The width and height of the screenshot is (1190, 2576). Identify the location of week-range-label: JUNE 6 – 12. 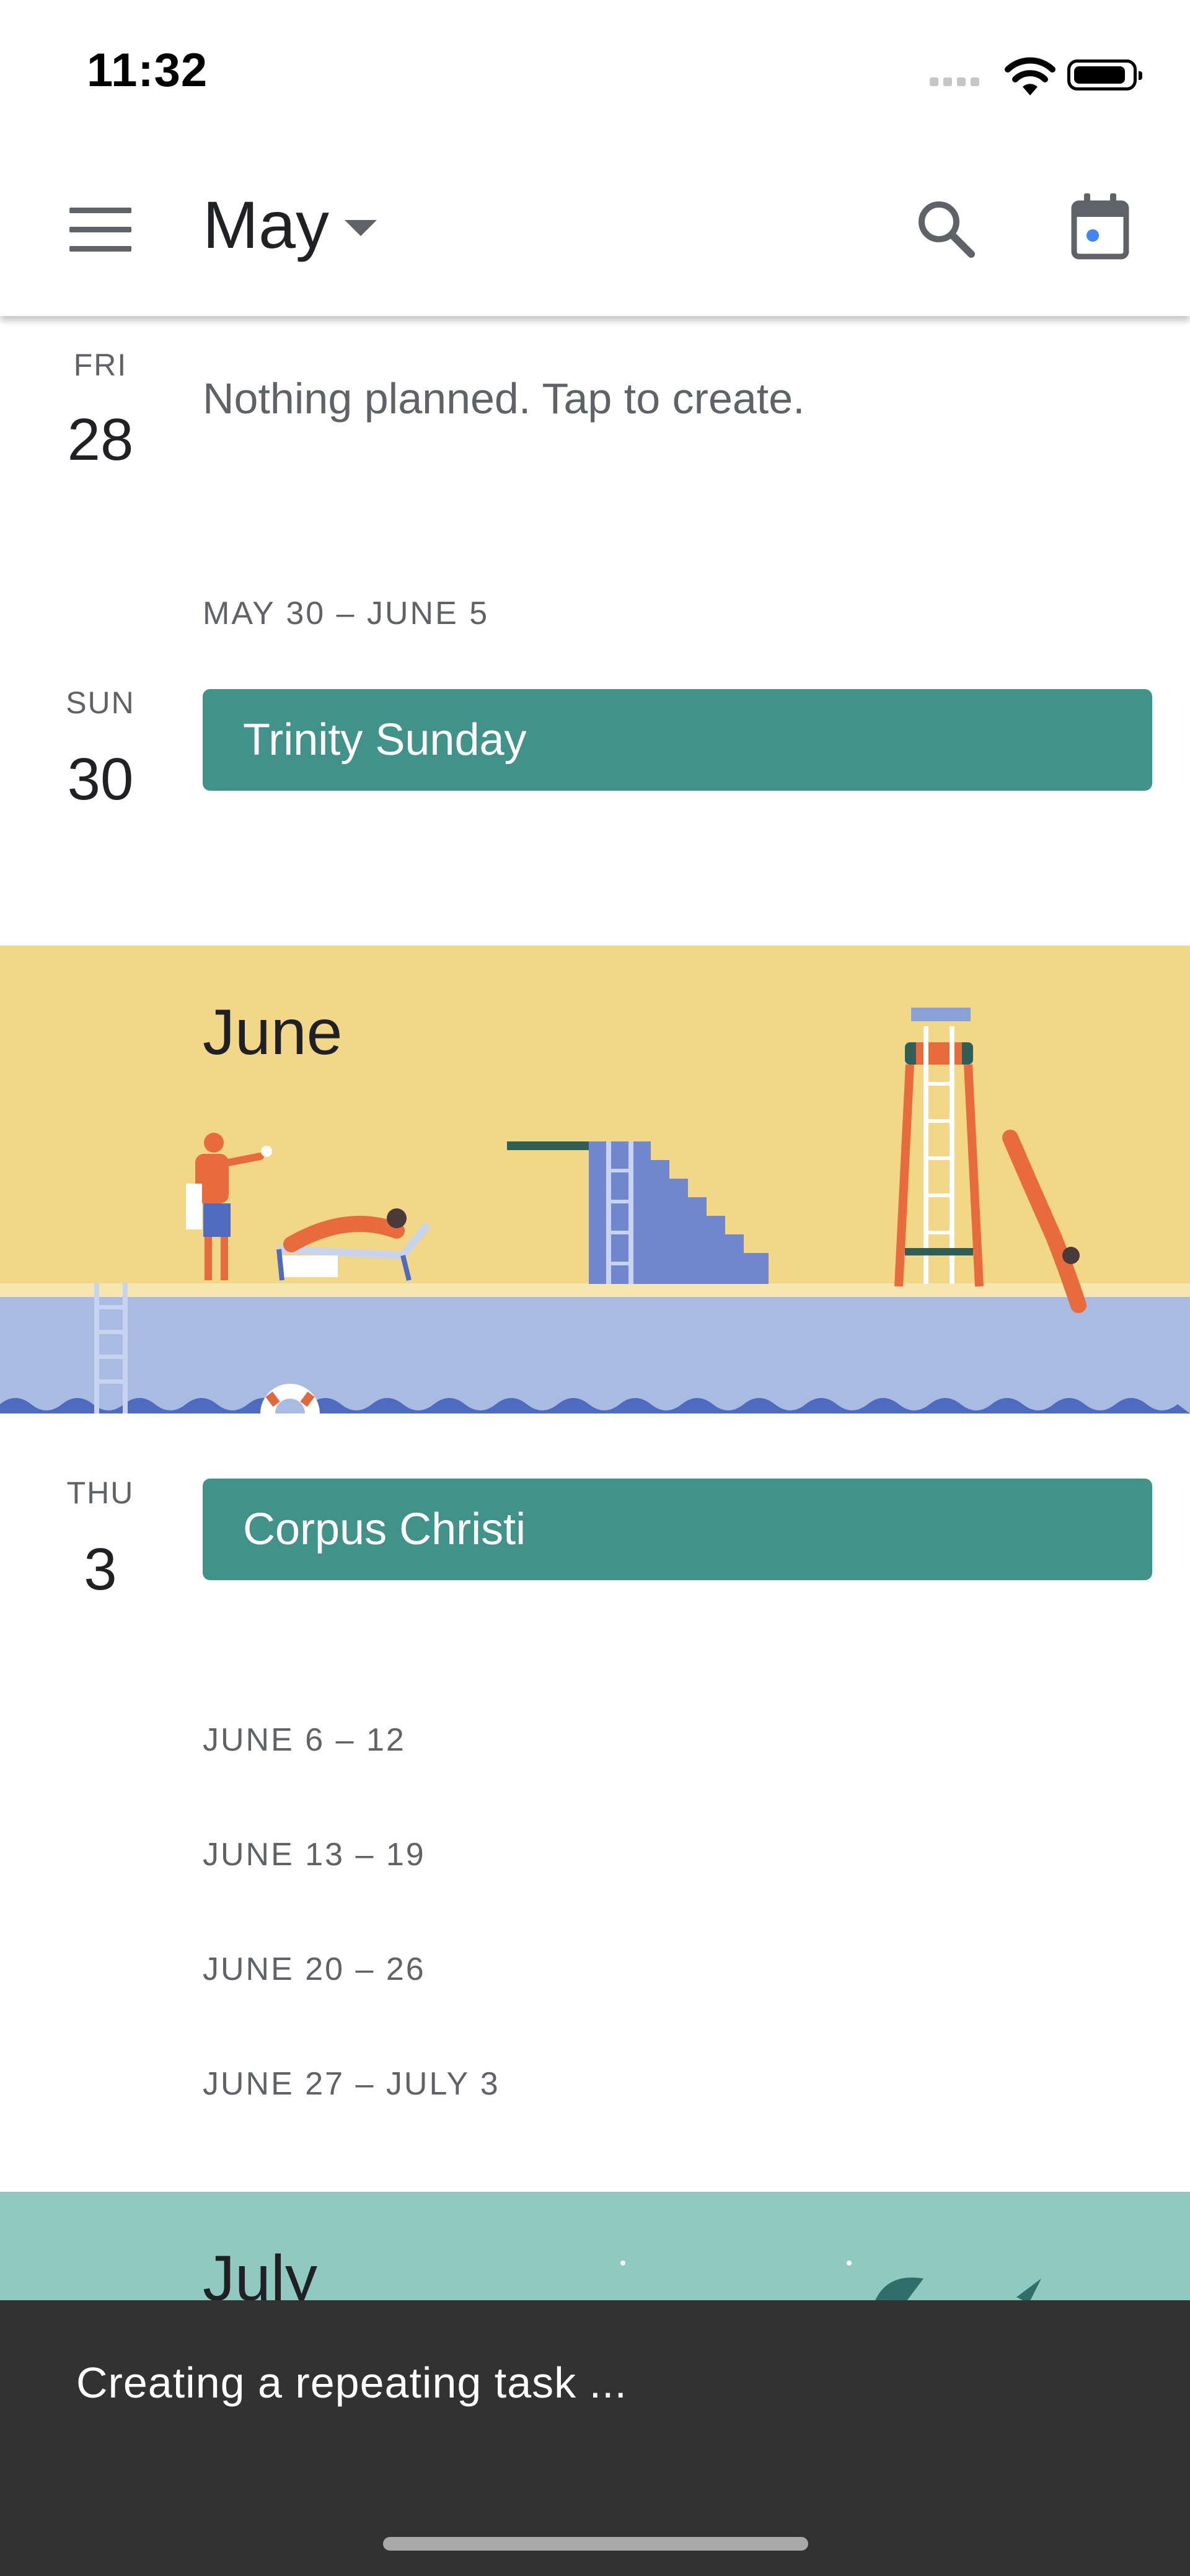
(304, 1740).